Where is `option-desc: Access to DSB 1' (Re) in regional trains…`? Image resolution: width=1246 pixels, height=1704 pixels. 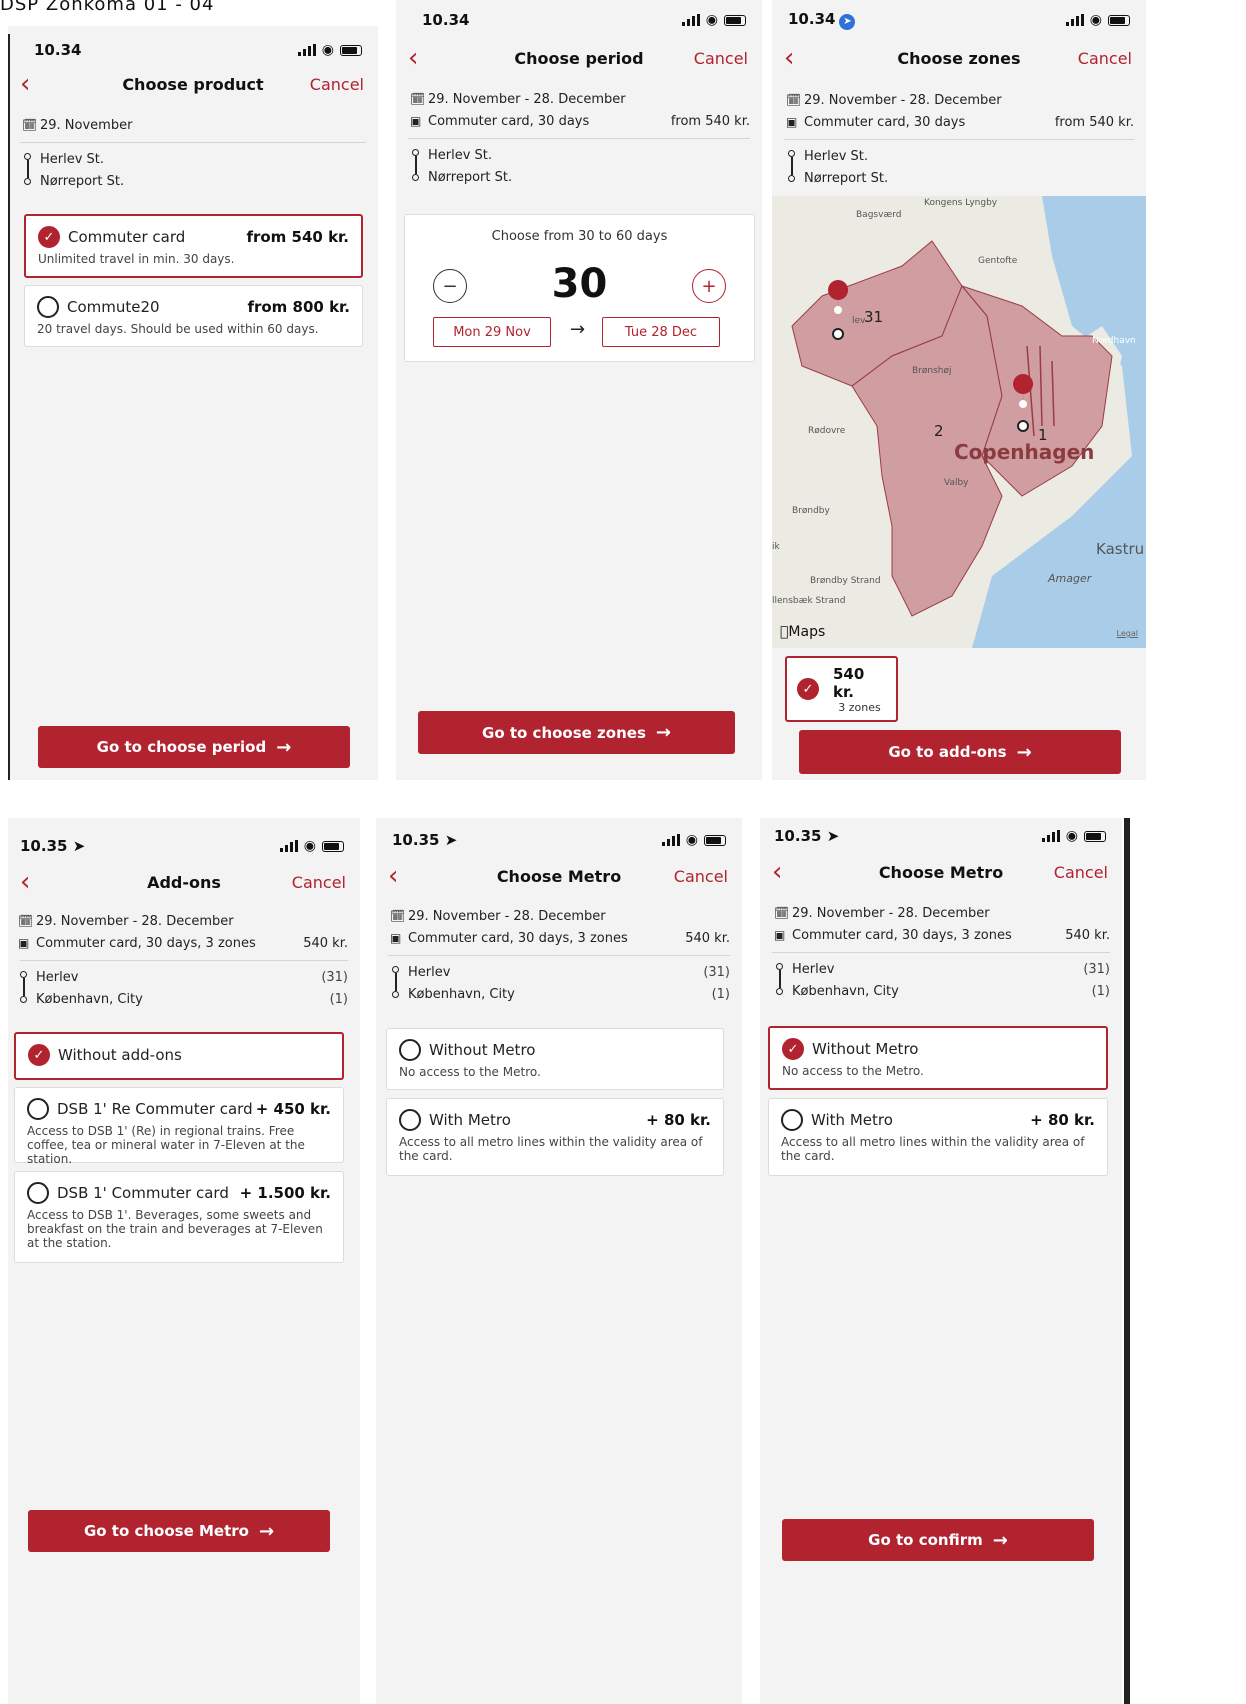 option-desc: Access to DSB 1' (Re) in regional trains… is located at coordinates (166, 1145).